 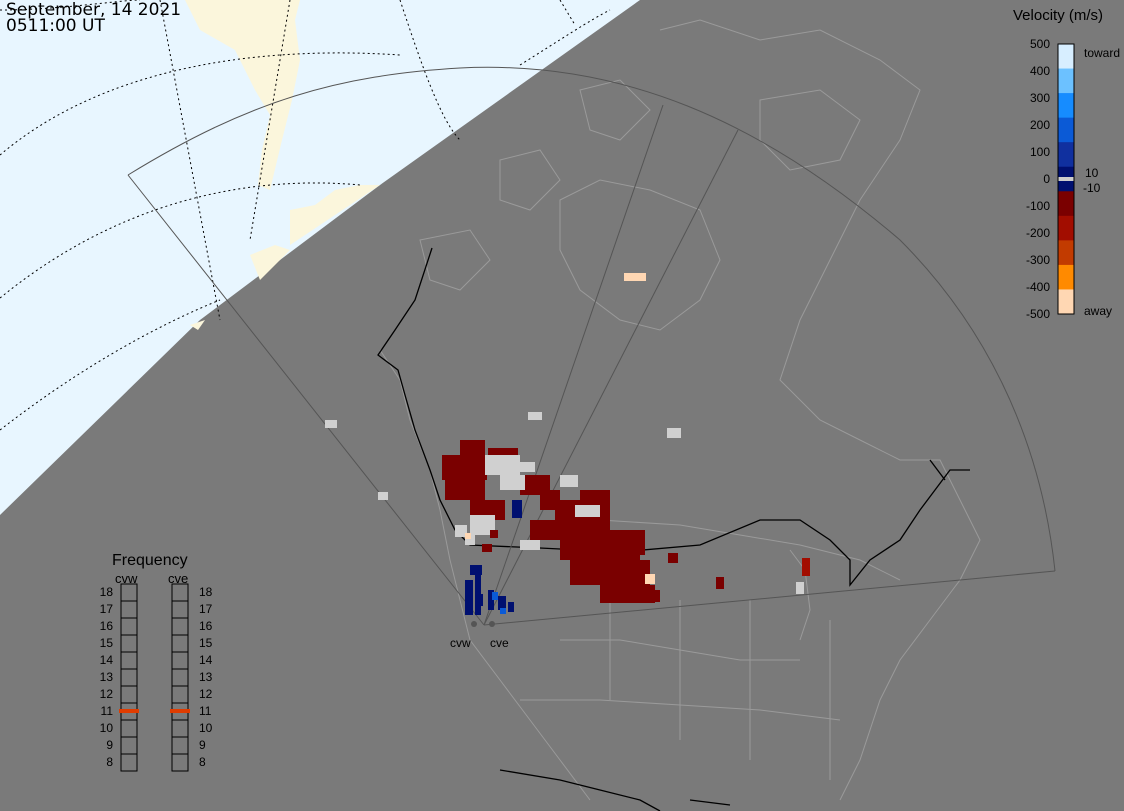 I want to click on radar-label-cvw: cvw, so click(x=460, y=643).